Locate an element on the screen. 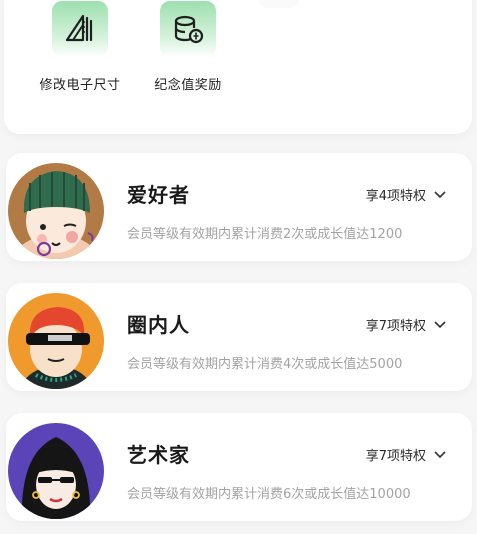  level-requirement: 会员等级有效期内累计消费2次或成长值达1200 is located at coordinates (265, 234).